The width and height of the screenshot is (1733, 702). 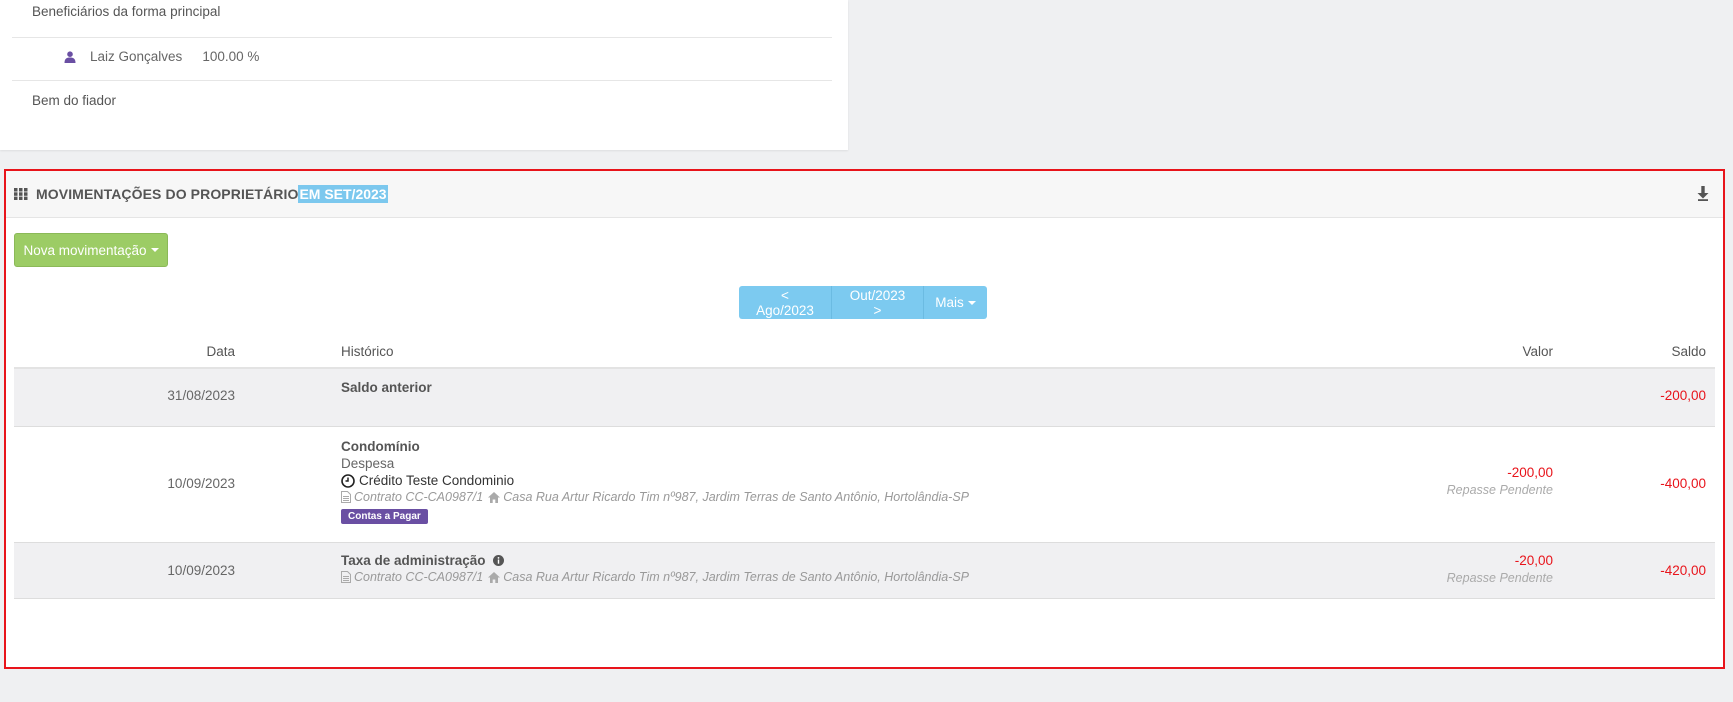 I want to click on column-header-balance: Saldo, so click(x=1688, y=351).